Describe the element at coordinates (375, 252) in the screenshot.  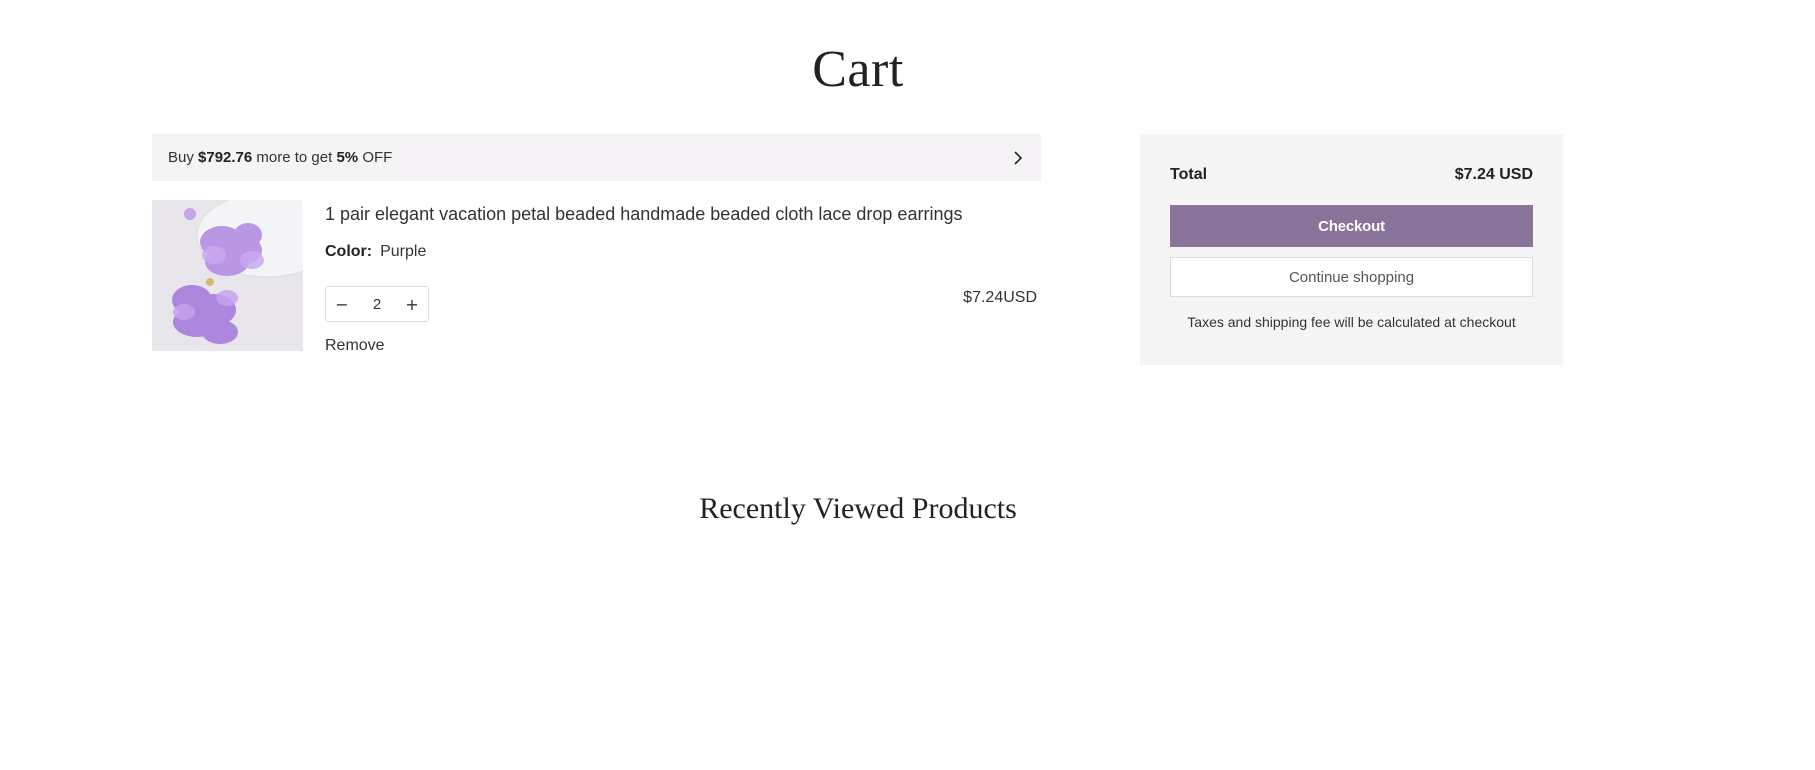
I see `product-variant: Color: Purple` at that location.